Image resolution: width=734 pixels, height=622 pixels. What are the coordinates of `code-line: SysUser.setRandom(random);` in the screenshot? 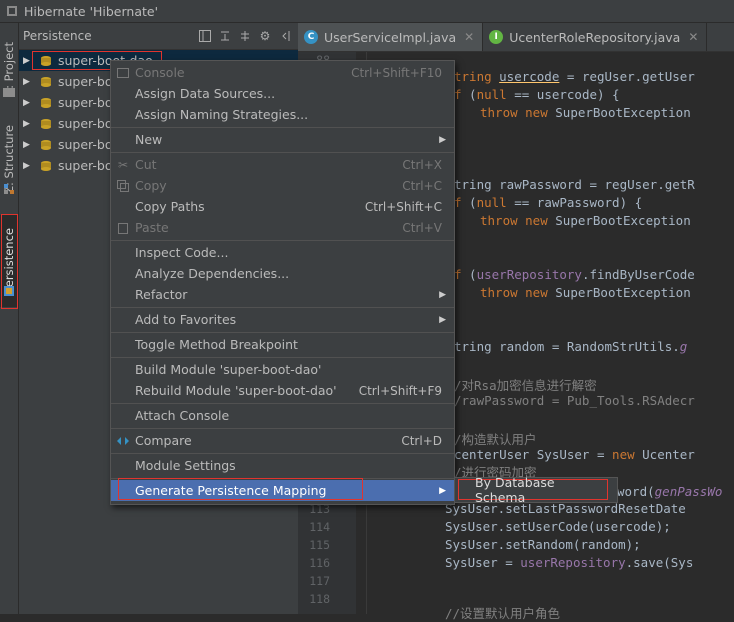 It's located at (543, 544).